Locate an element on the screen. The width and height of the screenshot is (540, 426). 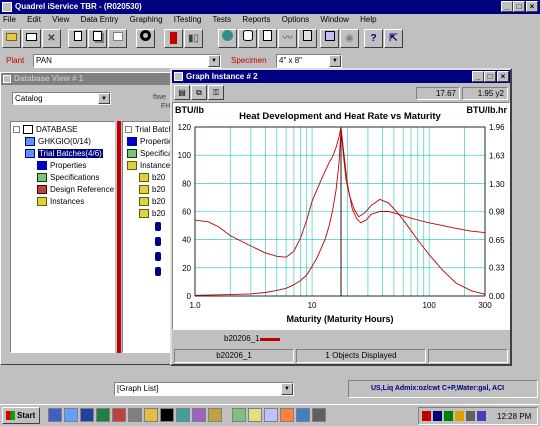
open-folder-icon is located at coordinates (11, 38).